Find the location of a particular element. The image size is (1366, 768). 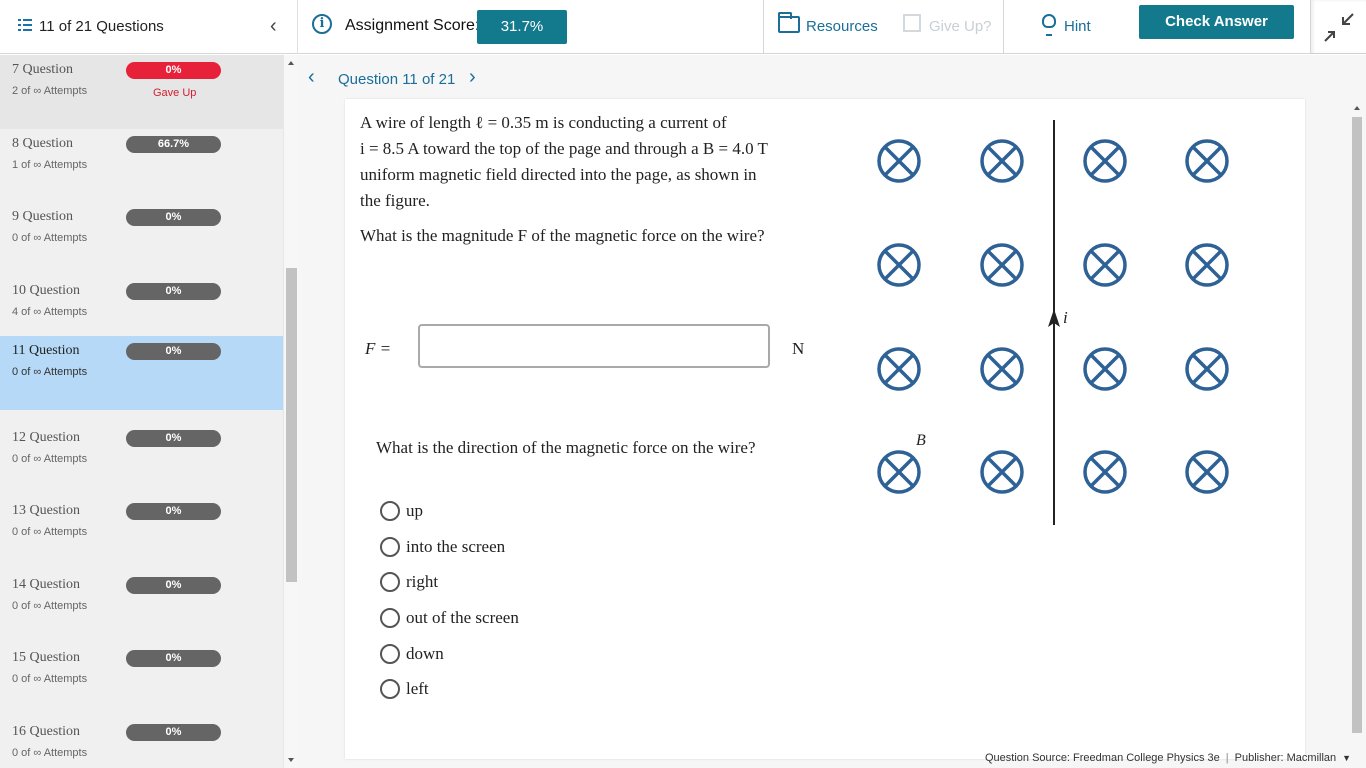

question-title: 10 Question is located at coordinates (46, 290).